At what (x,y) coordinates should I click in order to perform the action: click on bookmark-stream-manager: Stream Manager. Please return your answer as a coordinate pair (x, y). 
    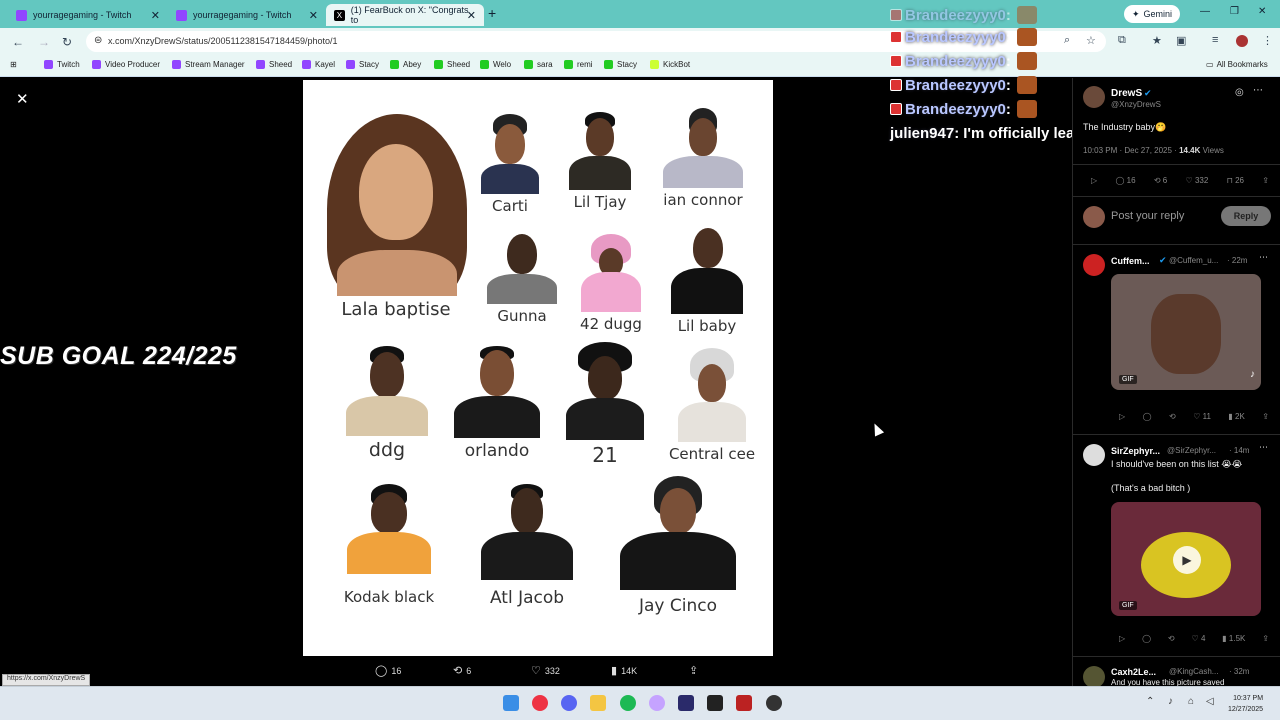
    Looking at the image, I should click on (208, 64).